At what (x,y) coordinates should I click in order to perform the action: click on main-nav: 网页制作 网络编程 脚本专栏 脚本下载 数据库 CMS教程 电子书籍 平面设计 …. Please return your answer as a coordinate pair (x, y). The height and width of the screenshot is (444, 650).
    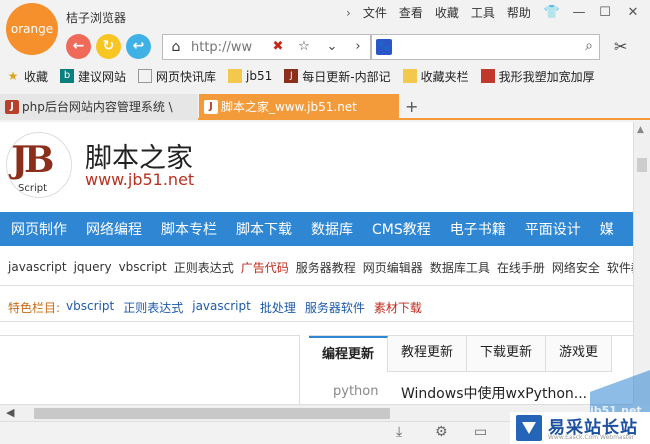
    Looking at the image, I should click on (316, 229).